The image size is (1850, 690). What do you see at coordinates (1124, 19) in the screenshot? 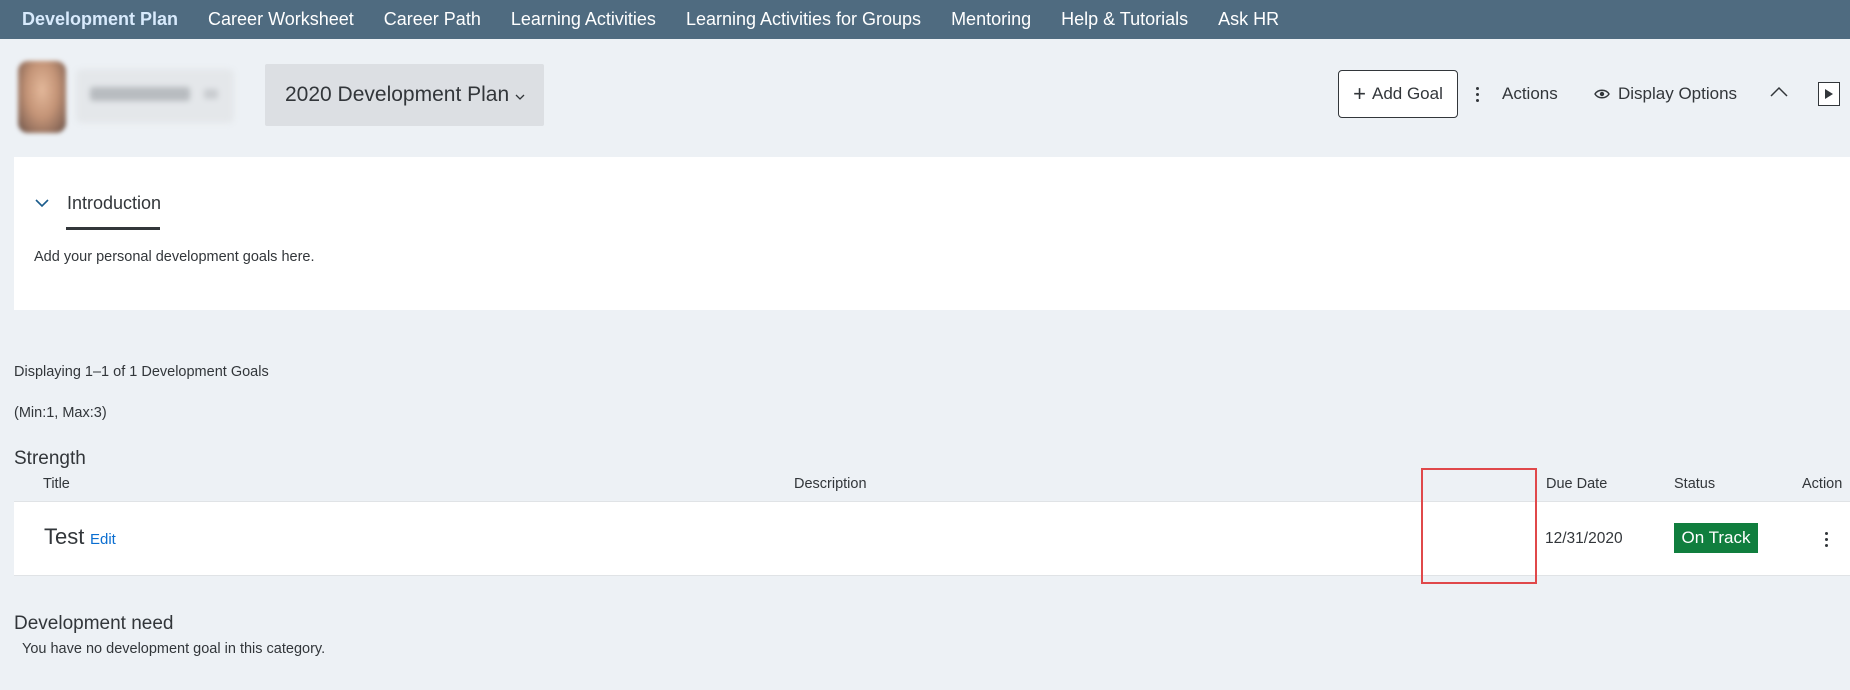
I see `nav-item-help-tutorials: Help & Tutorials` at bounding box center [1124, 19].